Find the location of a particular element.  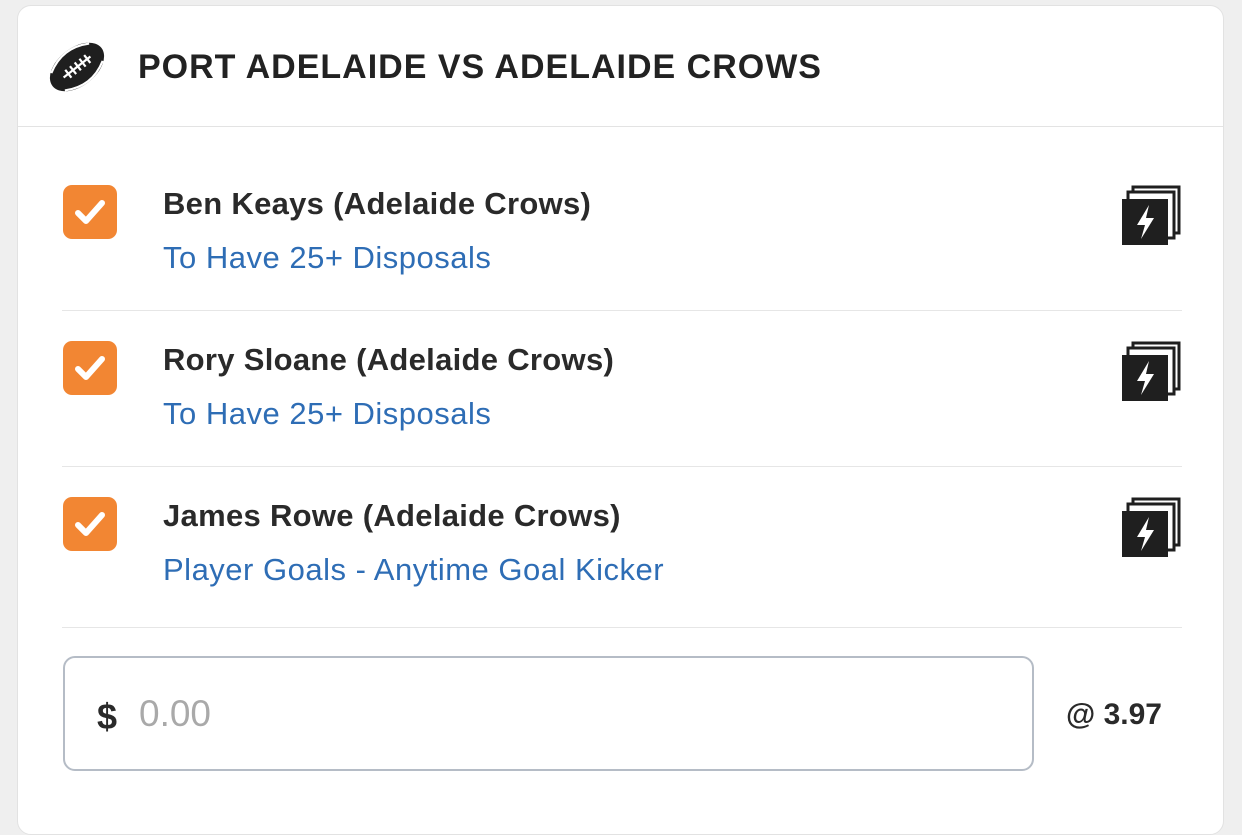

market-link: Player Goals - Anytime Goal Kicker is located at coordinates (413, 570).